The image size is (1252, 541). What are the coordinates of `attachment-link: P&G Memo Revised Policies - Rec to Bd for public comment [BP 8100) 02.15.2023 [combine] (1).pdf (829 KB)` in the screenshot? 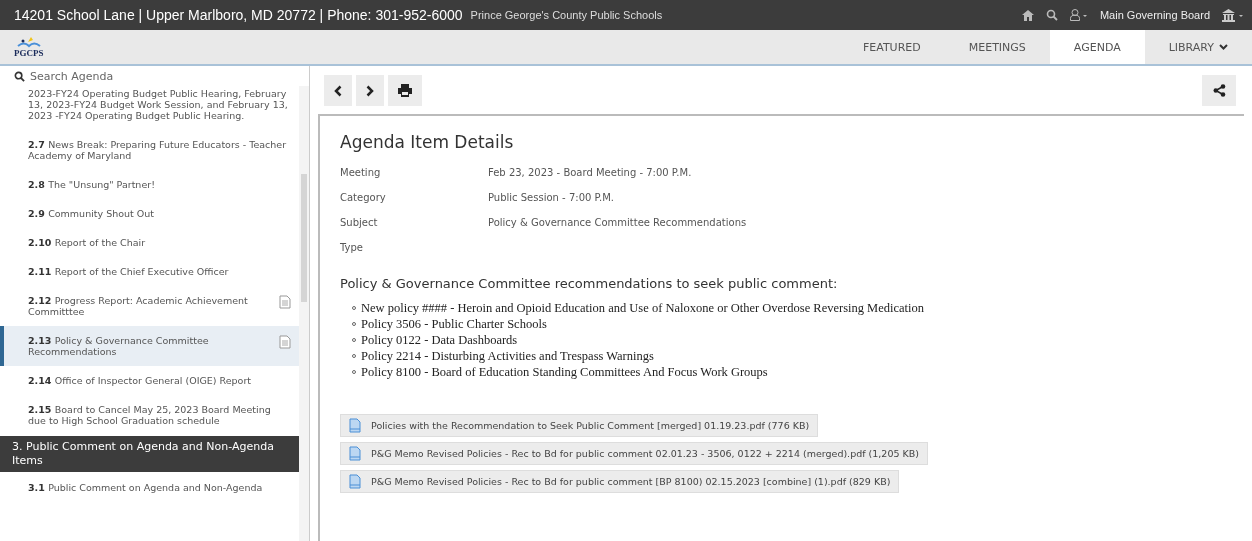 It's located at (620, 481).